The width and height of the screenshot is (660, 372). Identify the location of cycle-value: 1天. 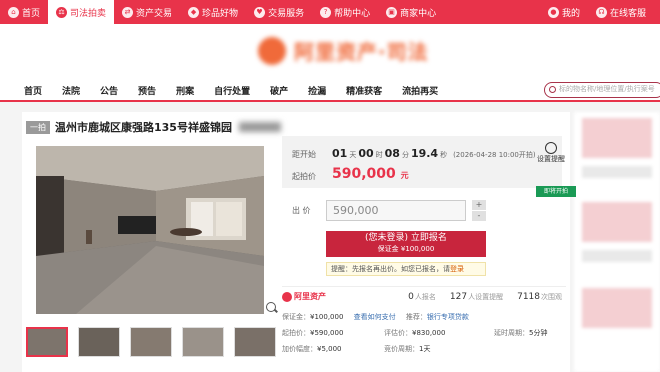
(425, 349).